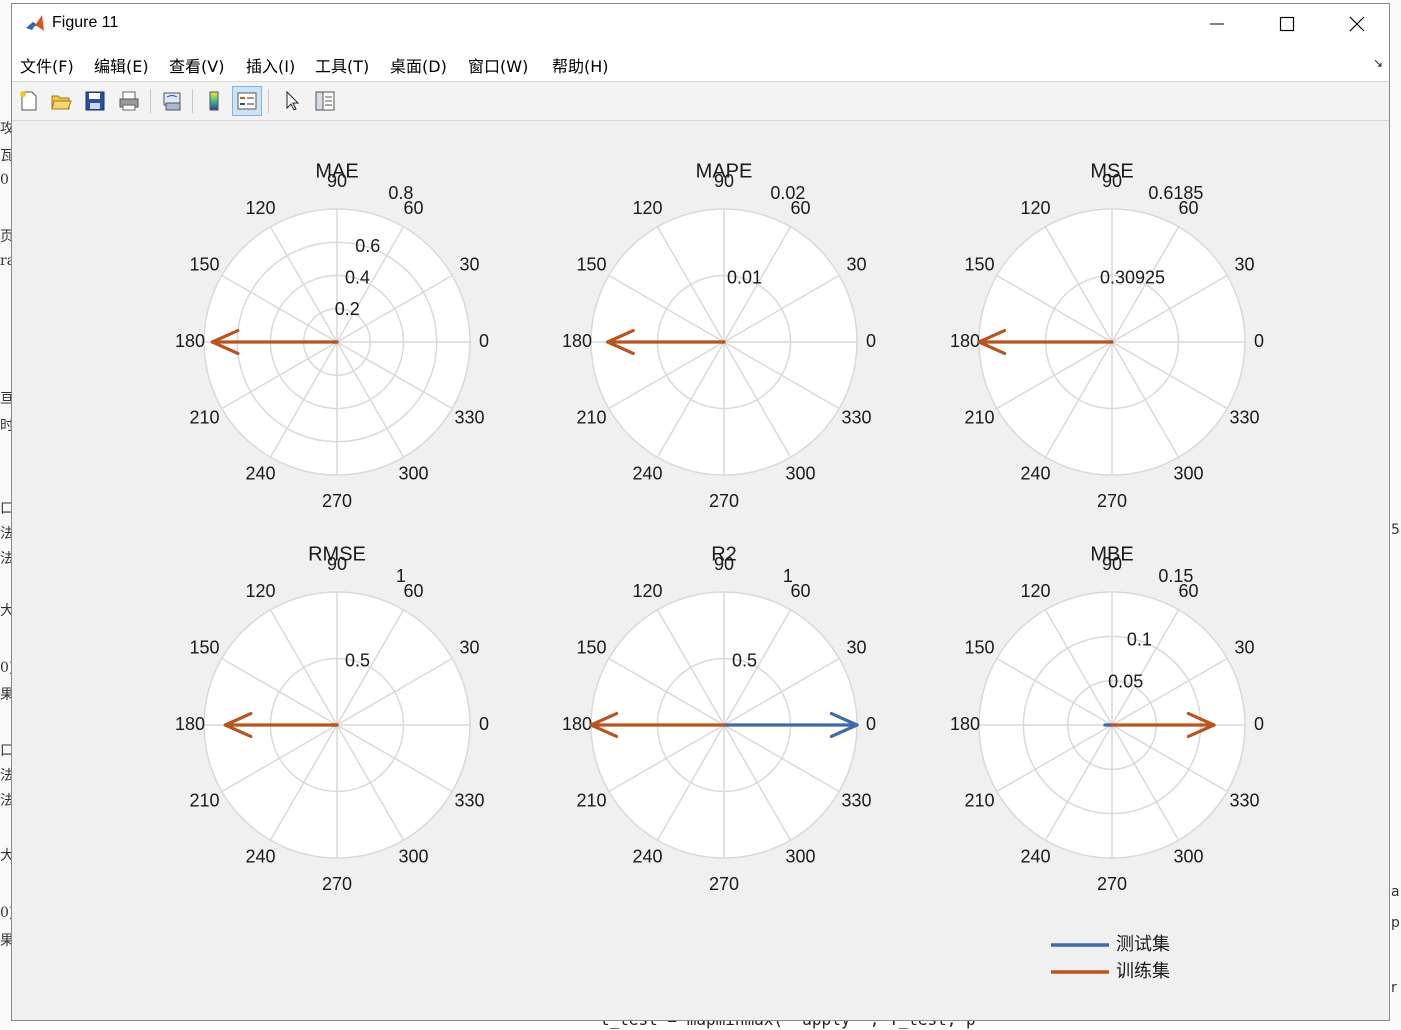 The height and width of the screenshot is (1030, 1401). What do you see at coordinates (1110, 958) in the screenshot?
I see `legend: 测试集训练集` at bounding box center [1110, 958].